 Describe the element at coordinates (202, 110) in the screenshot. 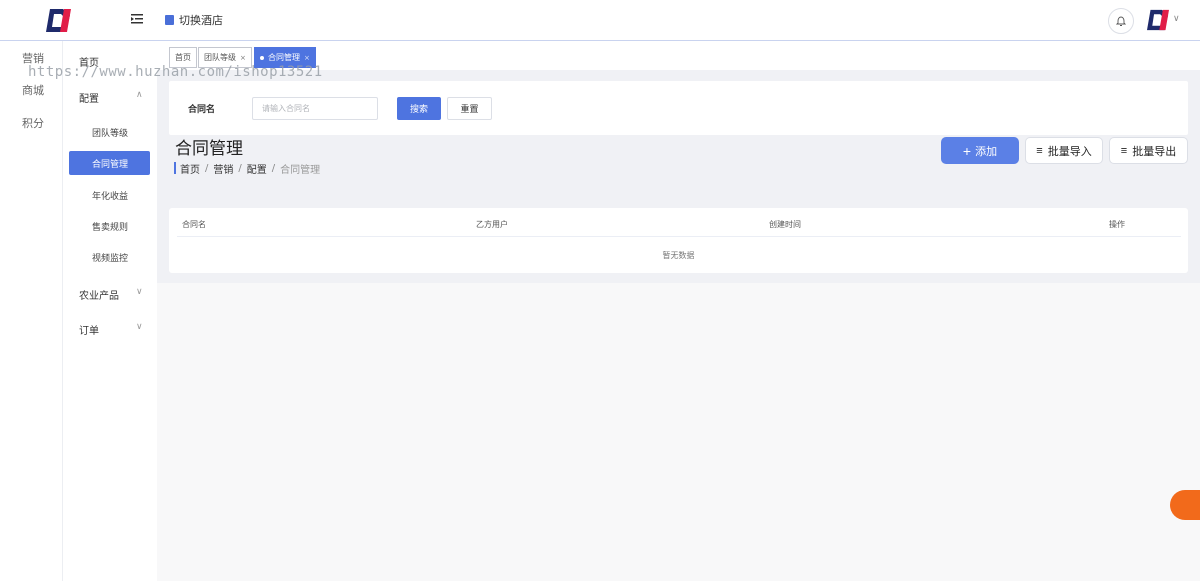

I see `contract-name-label: 合同名` at that location.